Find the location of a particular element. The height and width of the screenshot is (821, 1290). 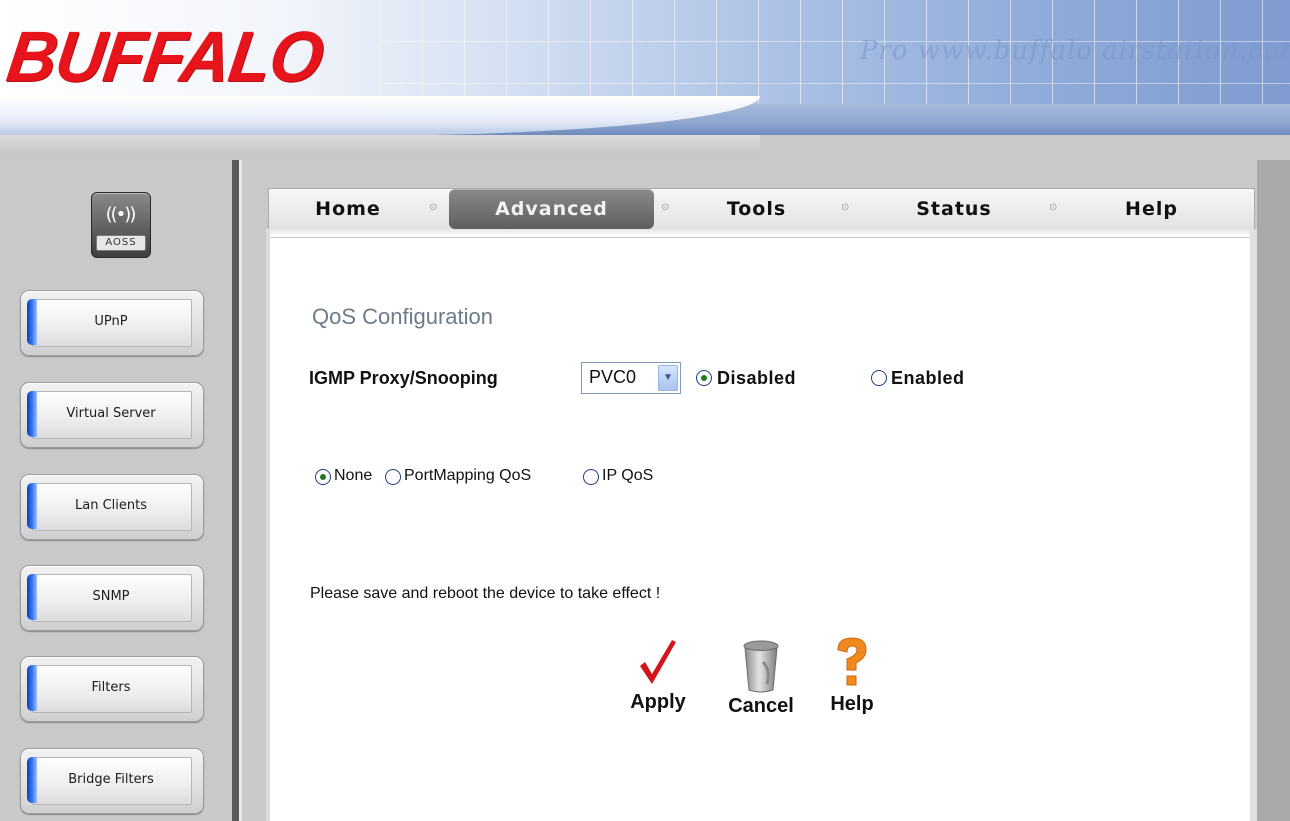

pvc-select-value: PVC0 is located at coordinates (613, 377).